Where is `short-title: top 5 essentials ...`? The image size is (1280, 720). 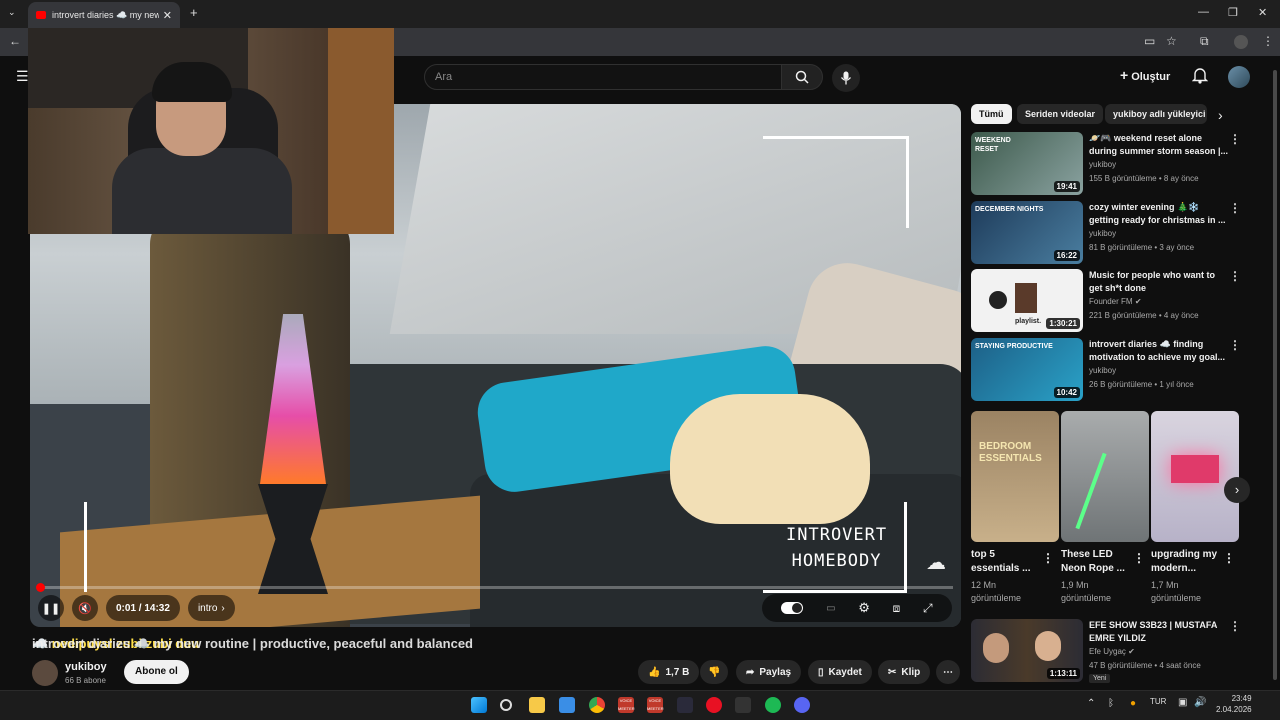
short-title: top 5 essentials ... is located at coordinates (1006, 562).